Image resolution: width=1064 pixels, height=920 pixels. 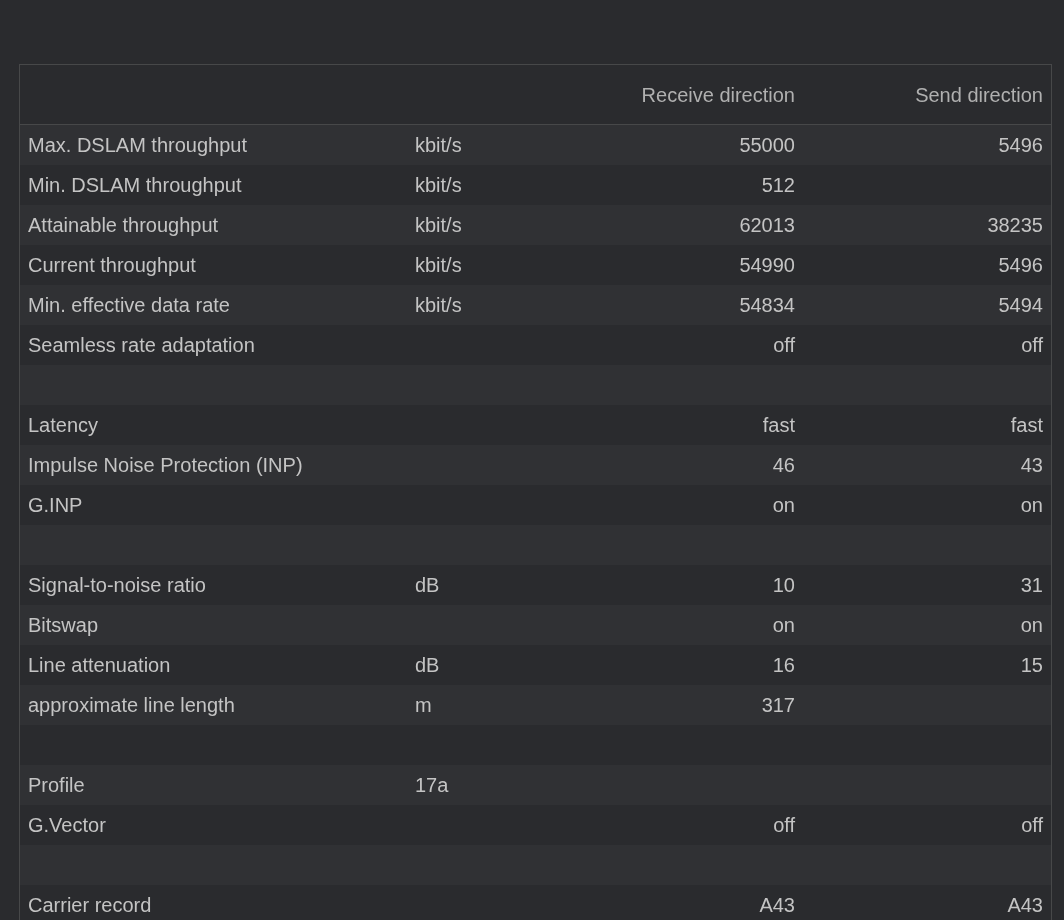 What do you see at coordinates (112, 265) in the screenshot?
I see `row-label: Current throughput` at bounding box center [112, 265].